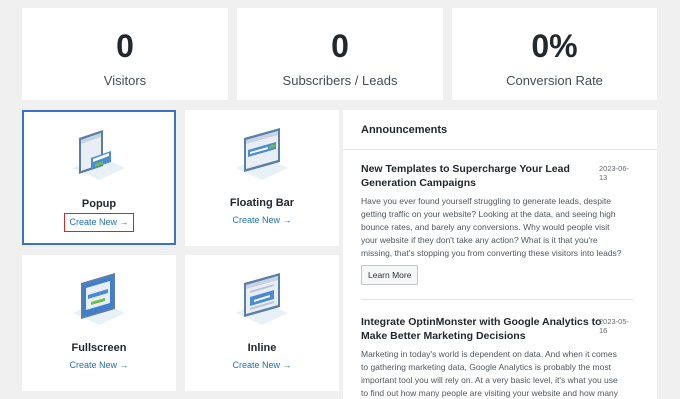  I want to click on stat-label: Subscribers / Leads, so click(340, 80).